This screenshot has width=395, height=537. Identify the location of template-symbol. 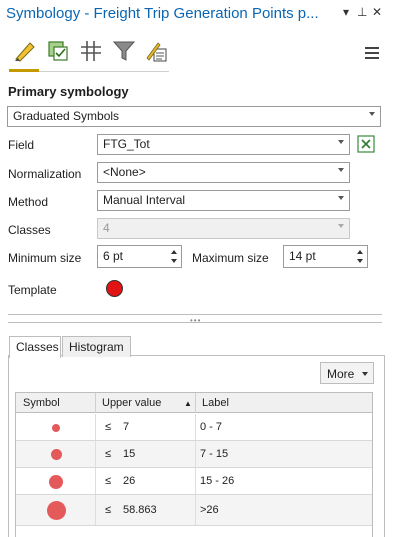
(114, 288).